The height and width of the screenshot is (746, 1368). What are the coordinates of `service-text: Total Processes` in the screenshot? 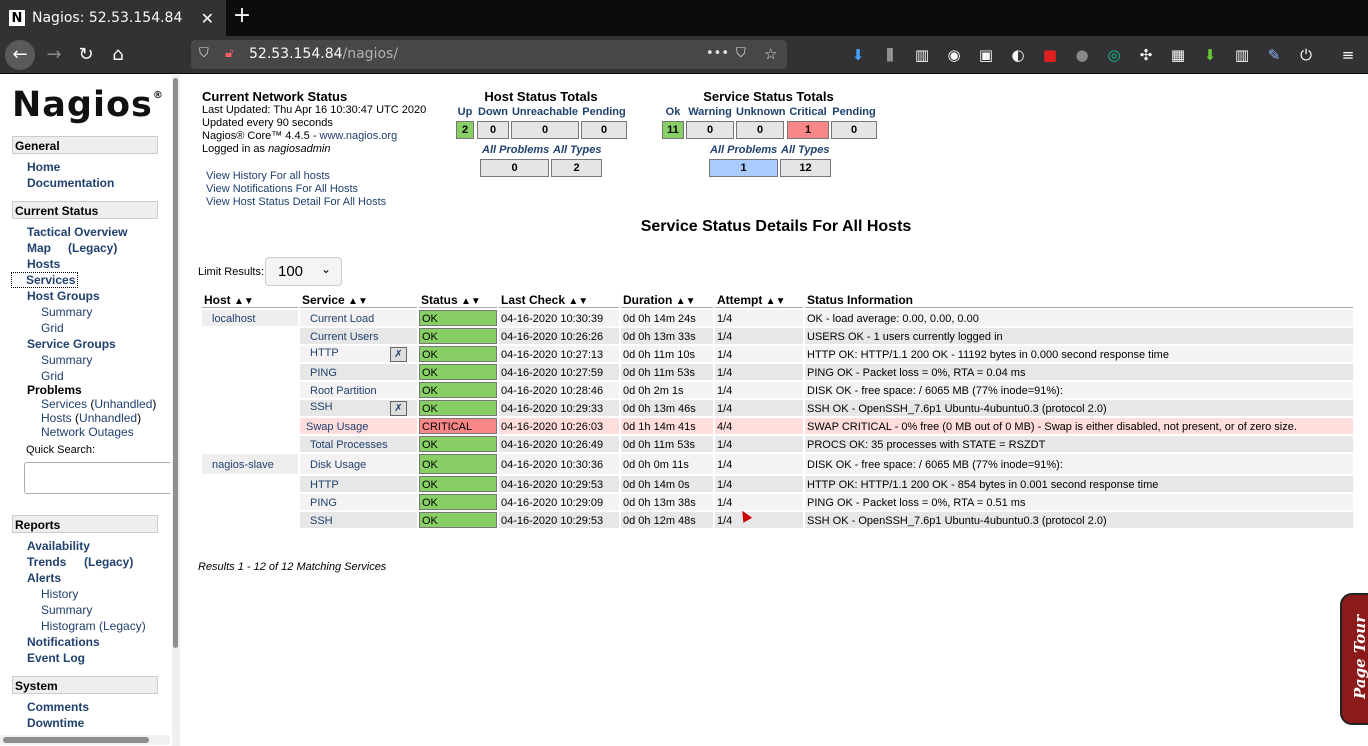 It's located at (349, 445).